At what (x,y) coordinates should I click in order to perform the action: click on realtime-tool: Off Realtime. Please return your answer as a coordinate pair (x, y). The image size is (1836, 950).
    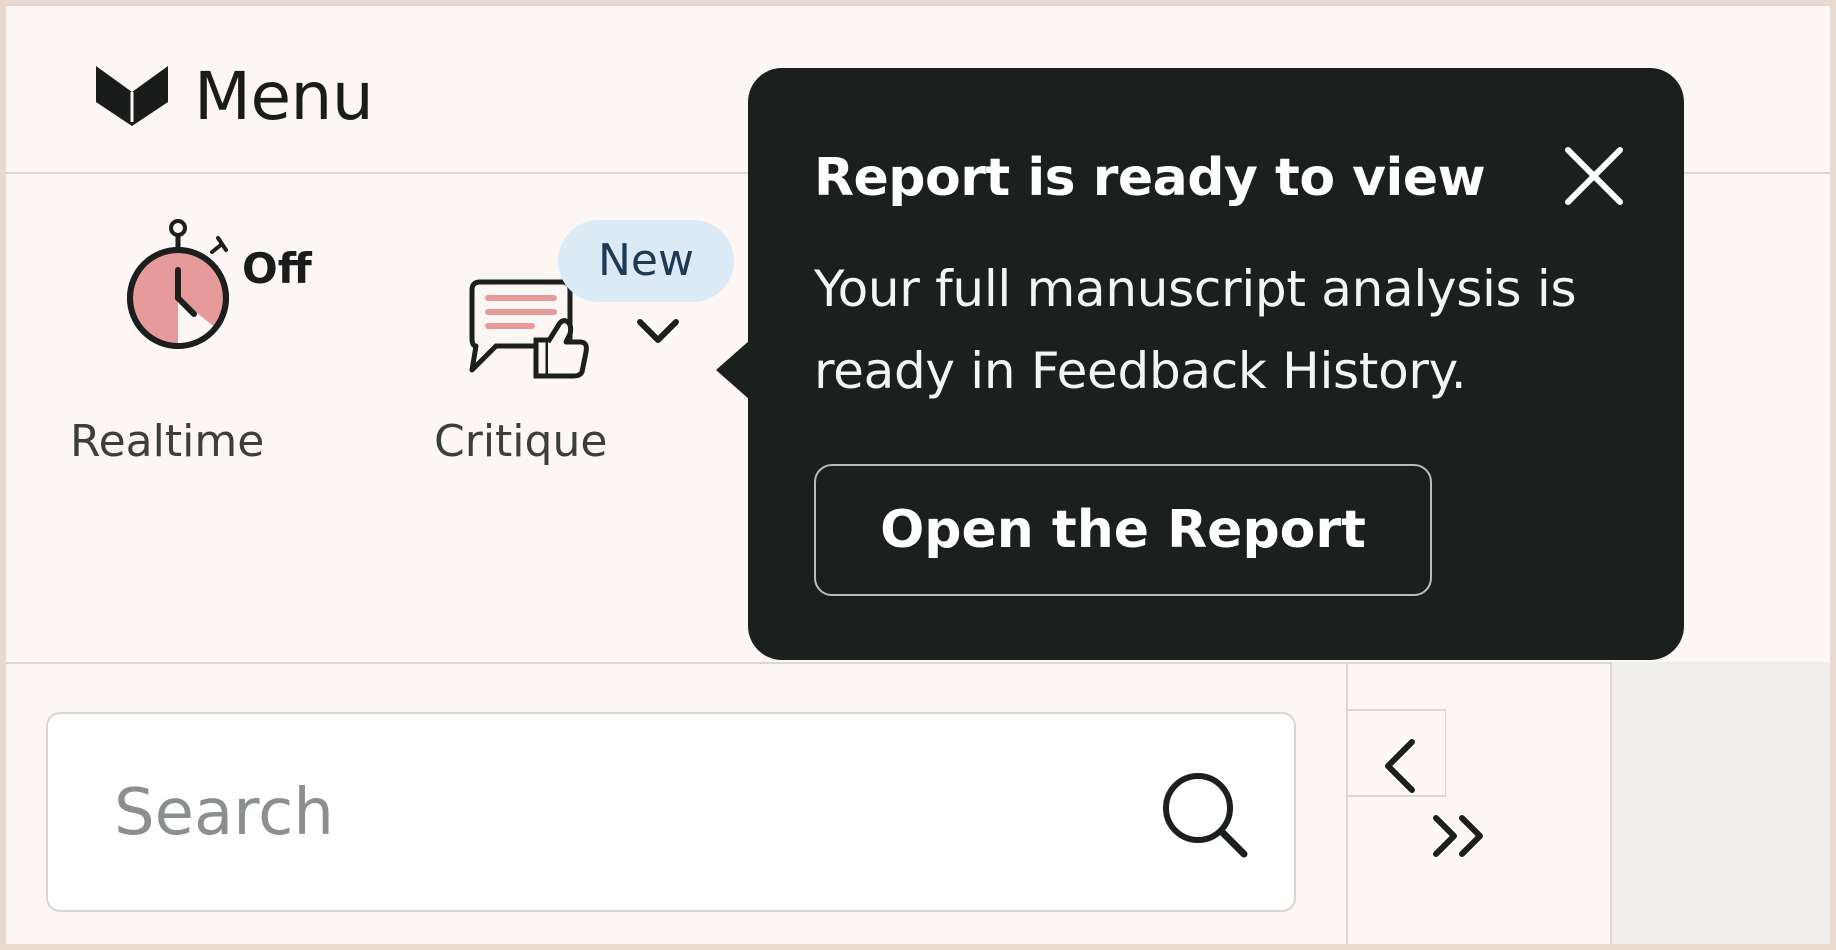
    Looking at the image, I should click on (189, 346).